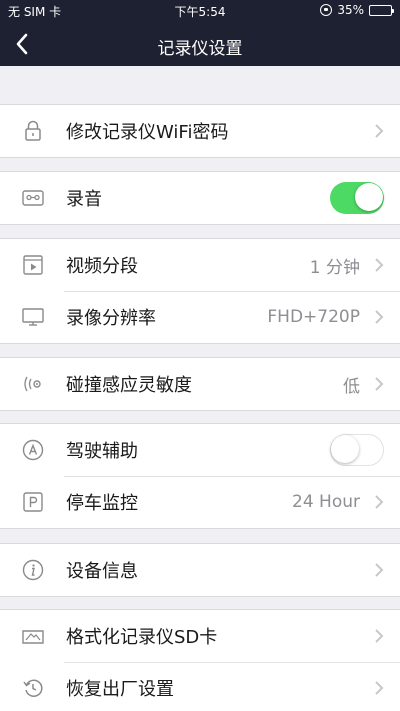 The image size is (400, 711). Describe the element at coordinates (326, 10) in the screenshot. I see `orientation-lock-icon` at that location.